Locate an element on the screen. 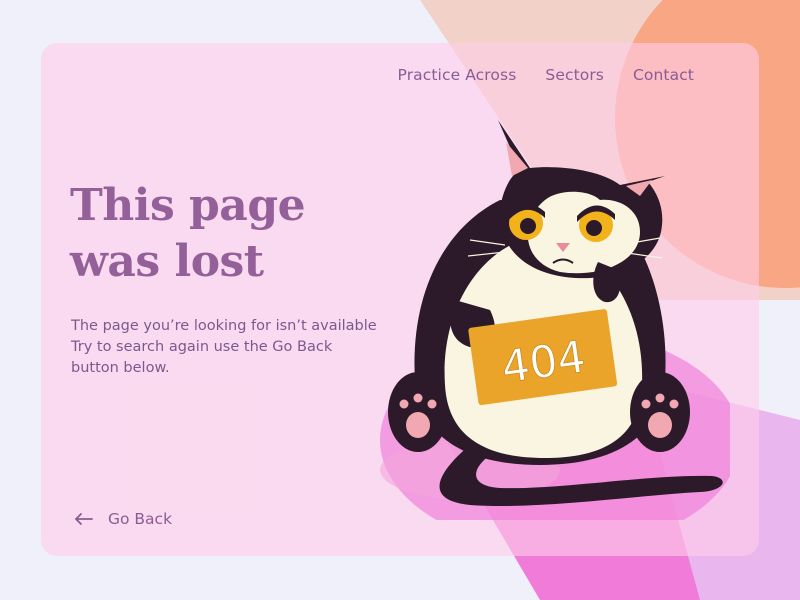  cat-pad-left is located at coordinates (418, 425).